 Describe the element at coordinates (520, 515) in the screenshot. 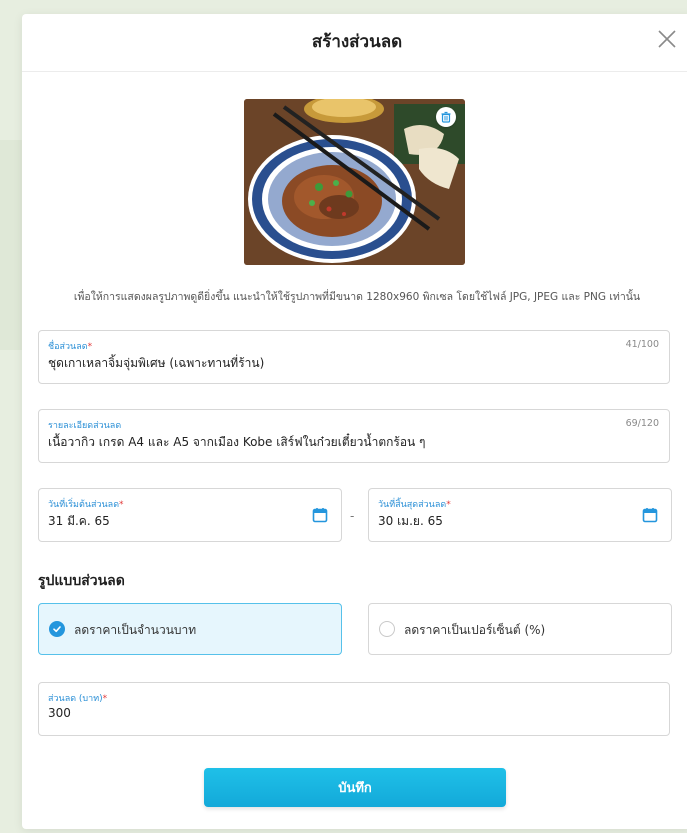

I see `end-date-field: วันที่สิ้นสุดส่วนลด* 30 เม.ย. 65` at that location.